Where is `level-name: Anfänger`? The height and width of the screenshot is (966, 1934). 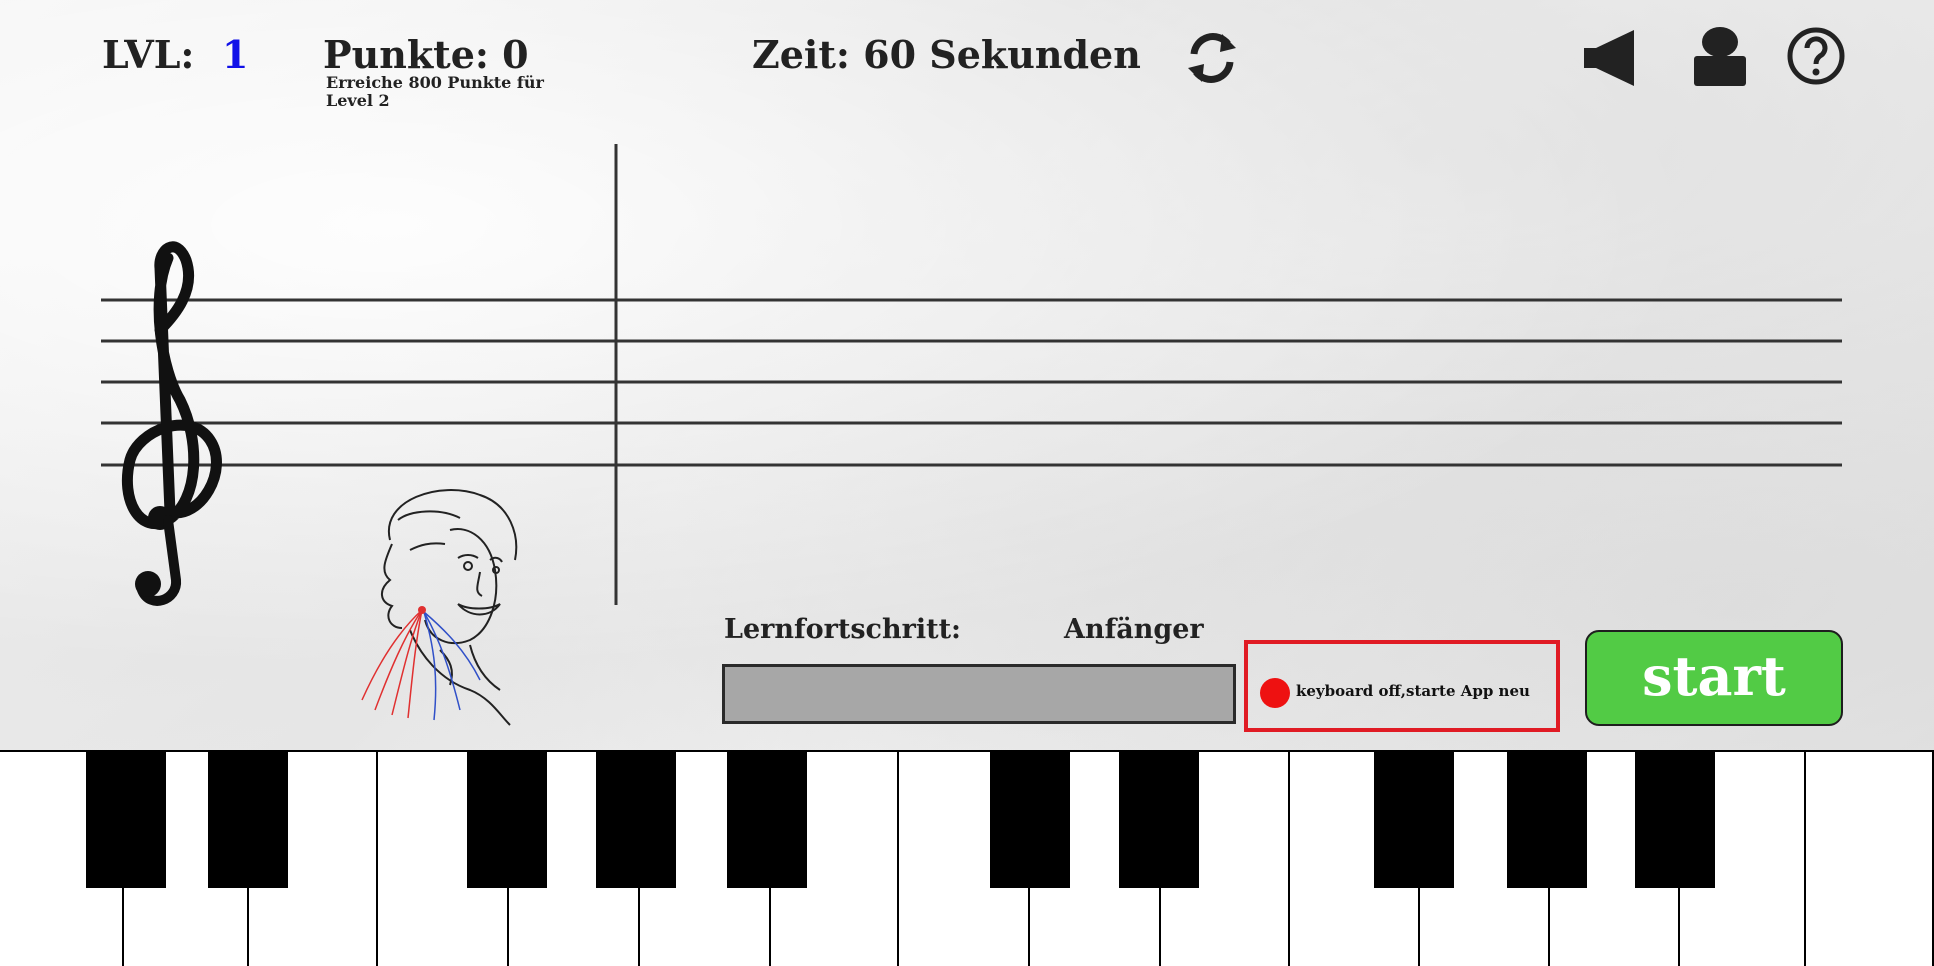 level-name: Anfänger is located at coordinates (1134, 629).